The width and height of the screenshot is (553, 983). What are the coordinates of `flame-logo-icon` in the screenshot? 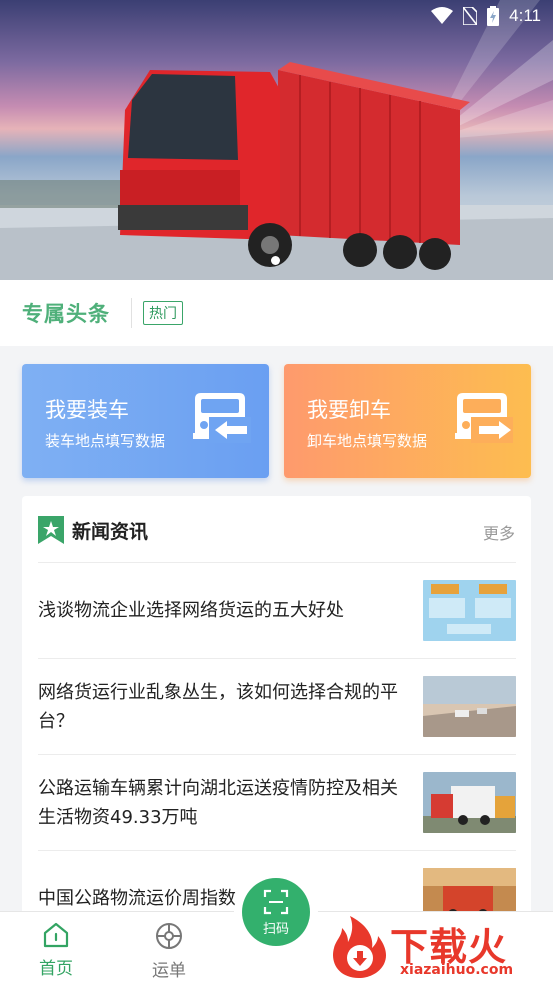 It's located at (359, 947).